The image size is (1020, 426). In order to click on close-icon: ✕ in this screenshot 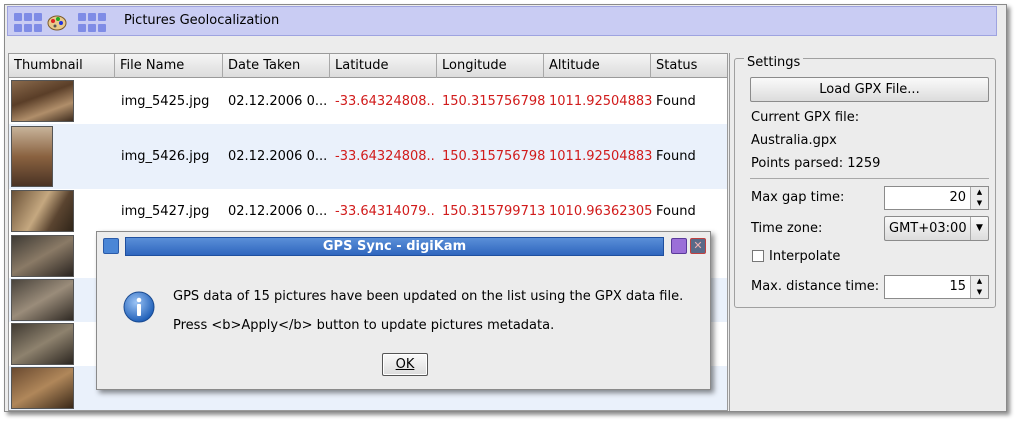, I will do `click(698, 246)`.